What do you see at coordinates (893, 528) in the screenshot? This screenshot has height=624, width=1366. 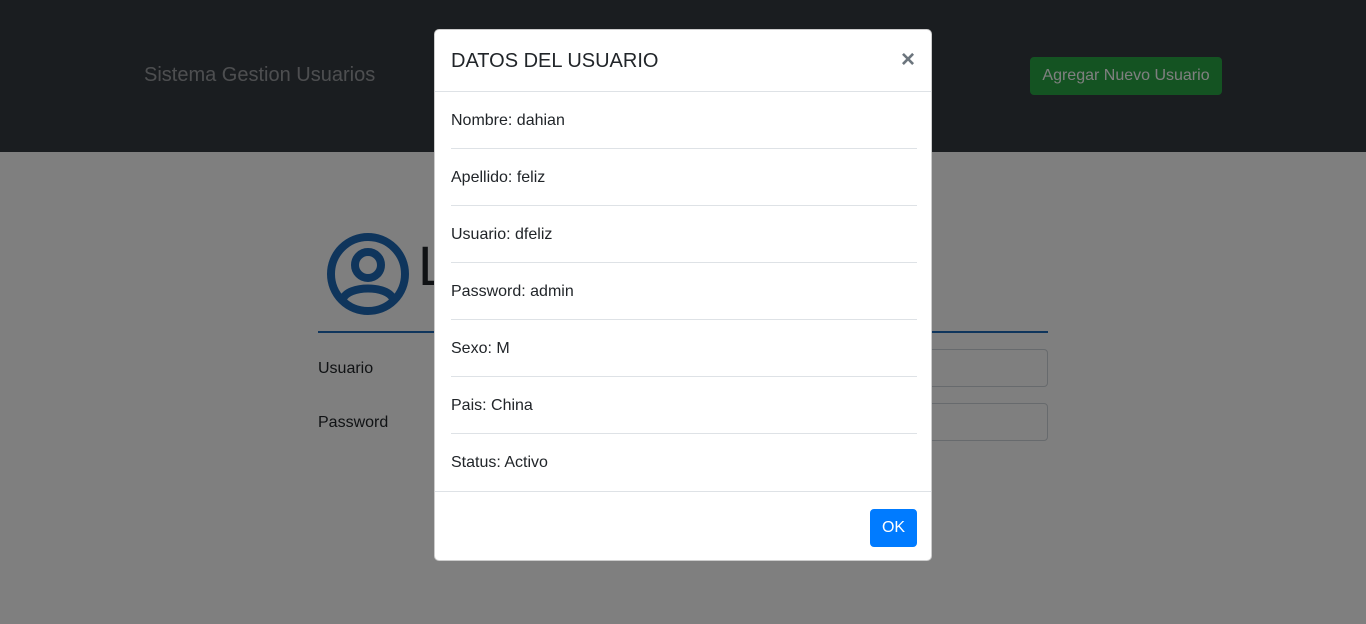 I see `ok-button: OK` at bounding box center [893, 528].